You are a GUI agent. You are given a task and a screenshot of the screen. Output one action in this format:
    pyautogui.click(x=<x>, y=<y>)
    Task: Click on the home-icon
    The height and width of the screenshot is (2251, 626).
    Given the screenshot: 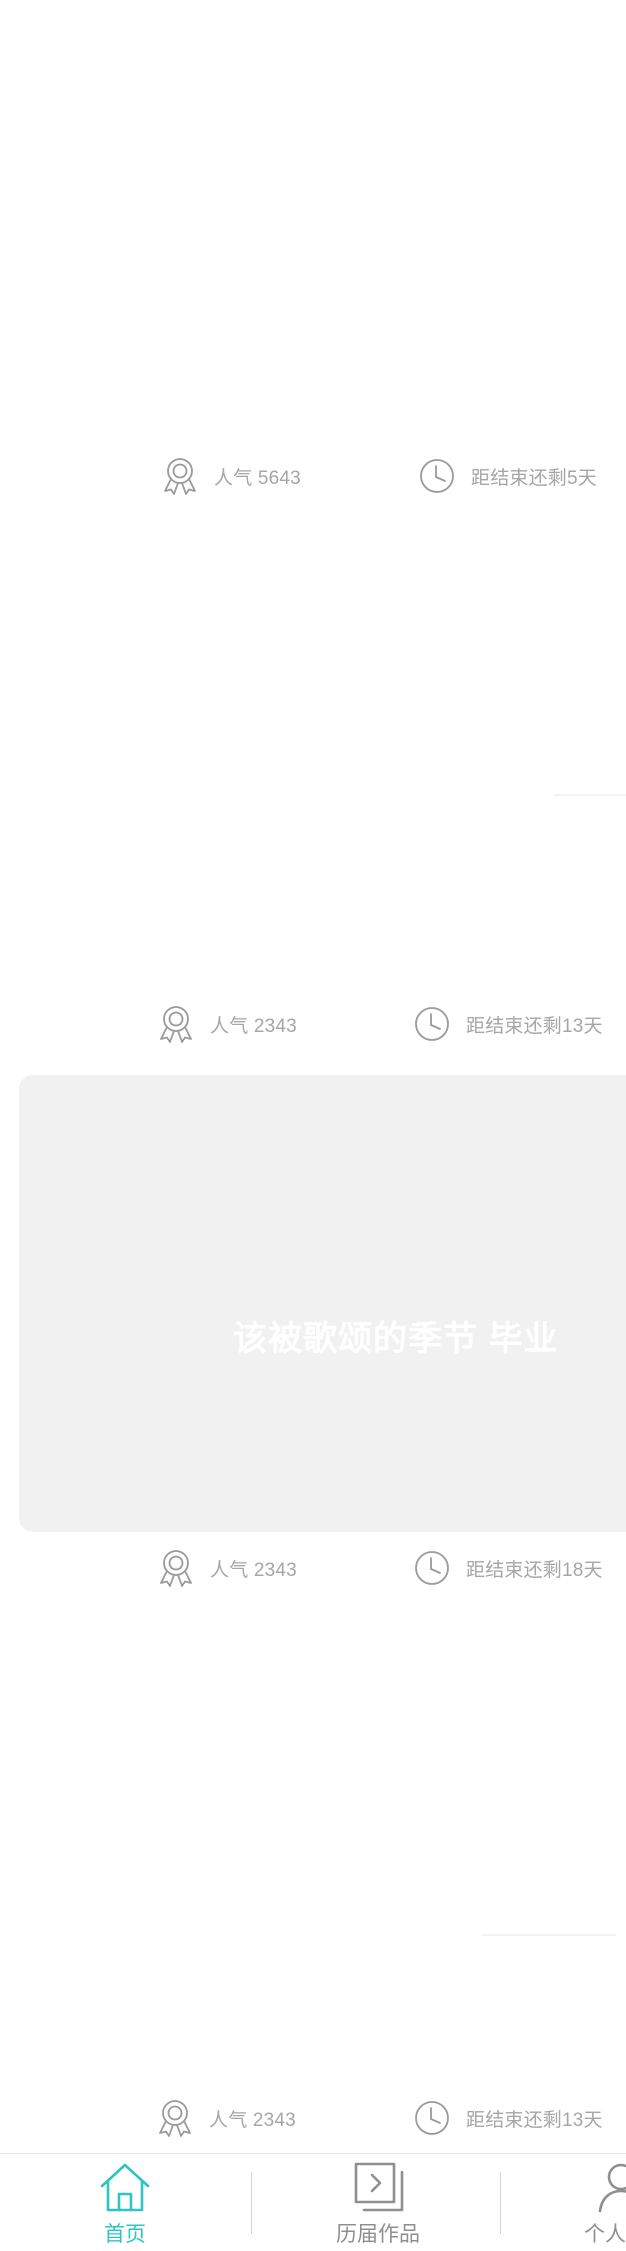 What is the action you would take?
    pyautogui.click(x=125, y=2187)
    